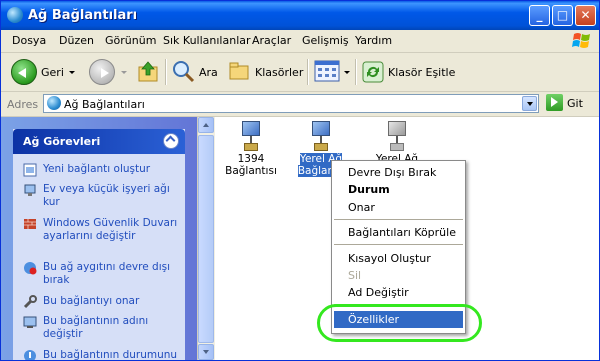  What do you see at coordinates (373, 40) in the screenshot?
I see `menu-help: Yardım` at bounding box center [373, 40].